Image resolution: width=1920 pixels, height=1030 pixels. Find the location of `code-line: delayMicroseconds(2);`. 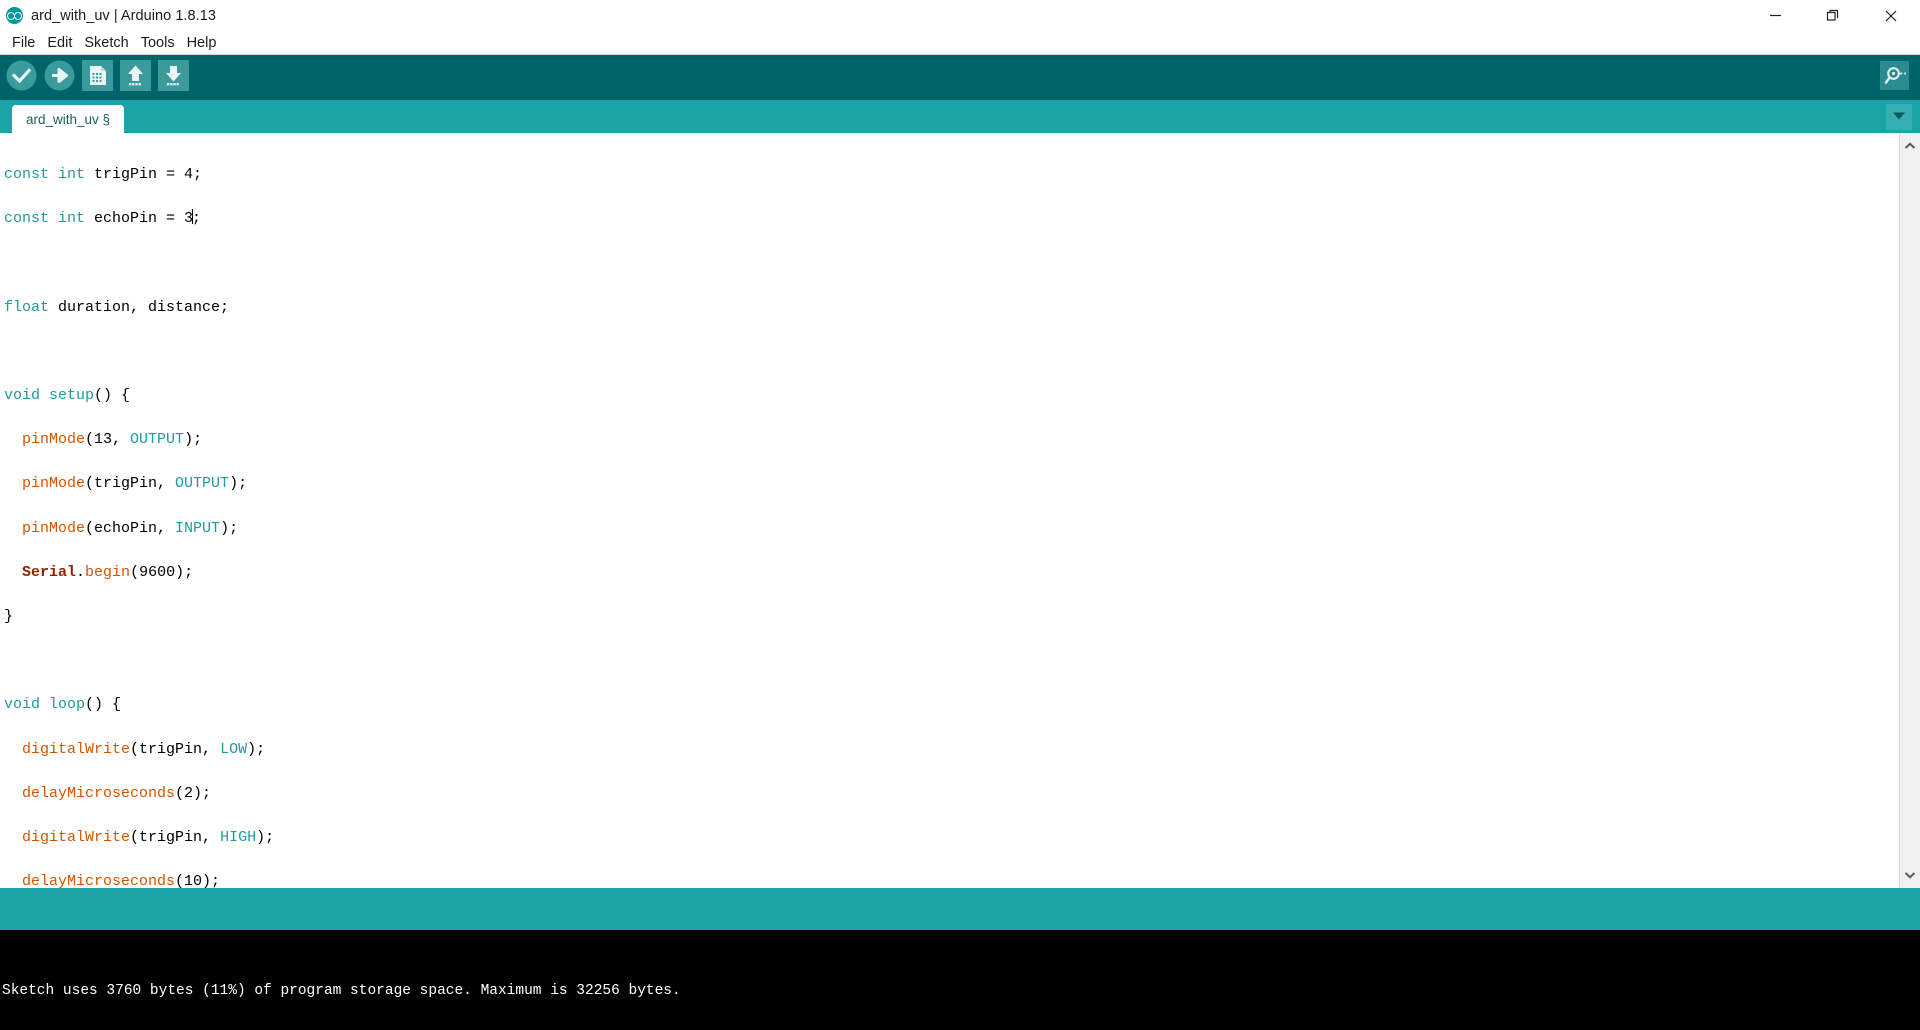

code-line: delayMicroseconds(2); is located at coordinates (117, 793).